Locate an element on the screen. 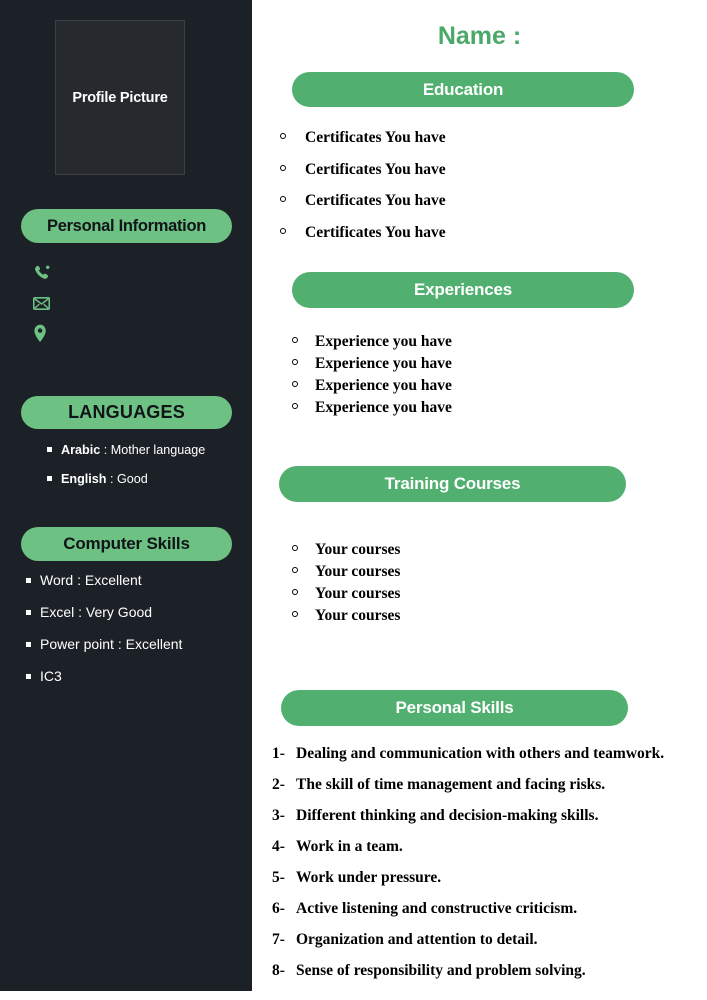 The width and height of the screenshot is (707, 1000). language-level: Mother language is located at coordinates (158, 450).